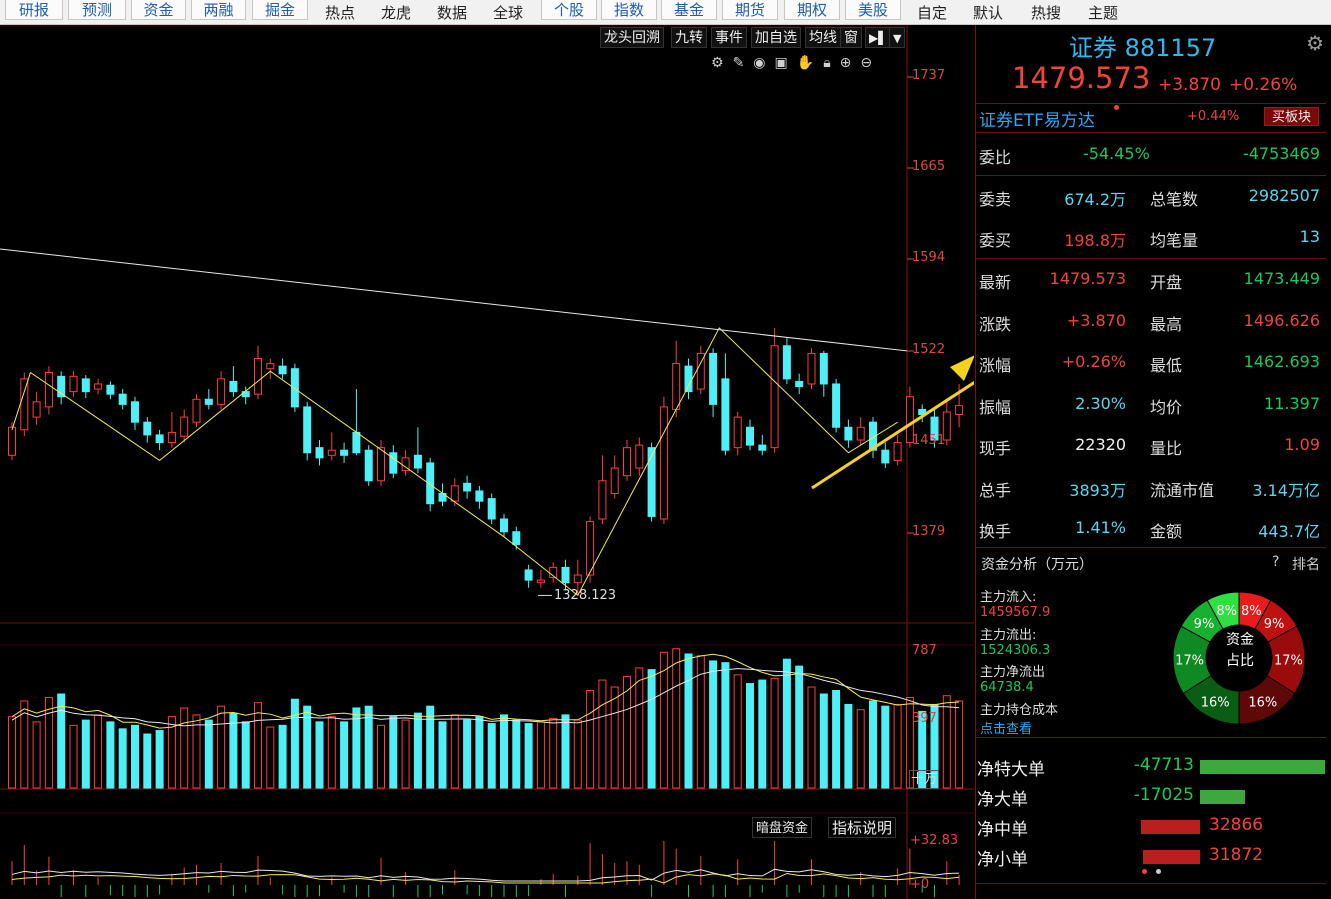  What do you see at coordinates (1251, 611) in the screenshot?
I see `donut-label: 8%` at bounding box center [1251, 611].